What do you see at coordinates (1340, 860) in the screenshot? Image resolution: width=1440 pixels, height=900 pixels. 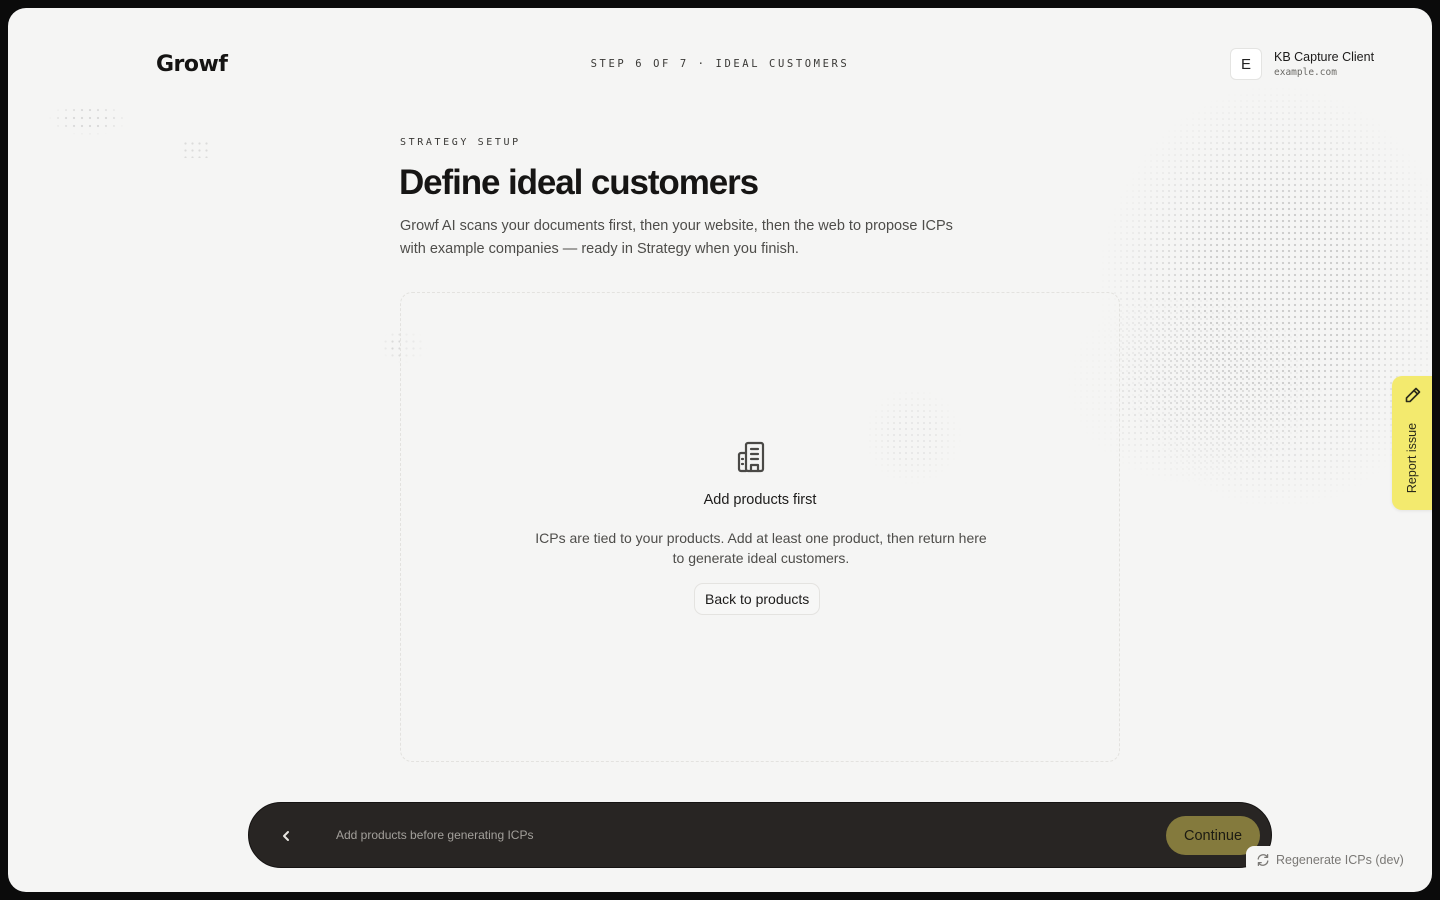 I see `regenerate-icps-label: Regenerate ICPs (dev)` at bounding box center [1340, 860].